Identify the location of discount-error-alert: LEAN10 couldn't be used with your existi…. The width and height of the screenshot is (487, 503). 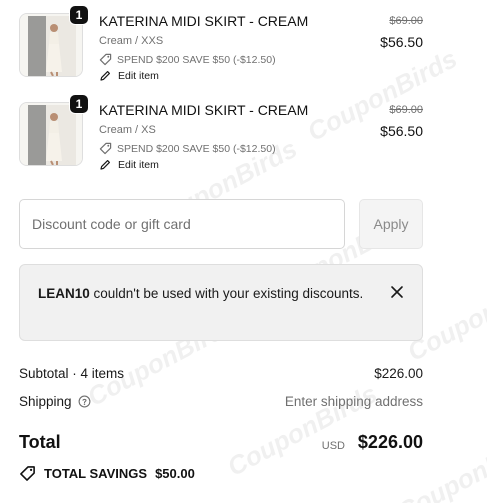
(221, 302).